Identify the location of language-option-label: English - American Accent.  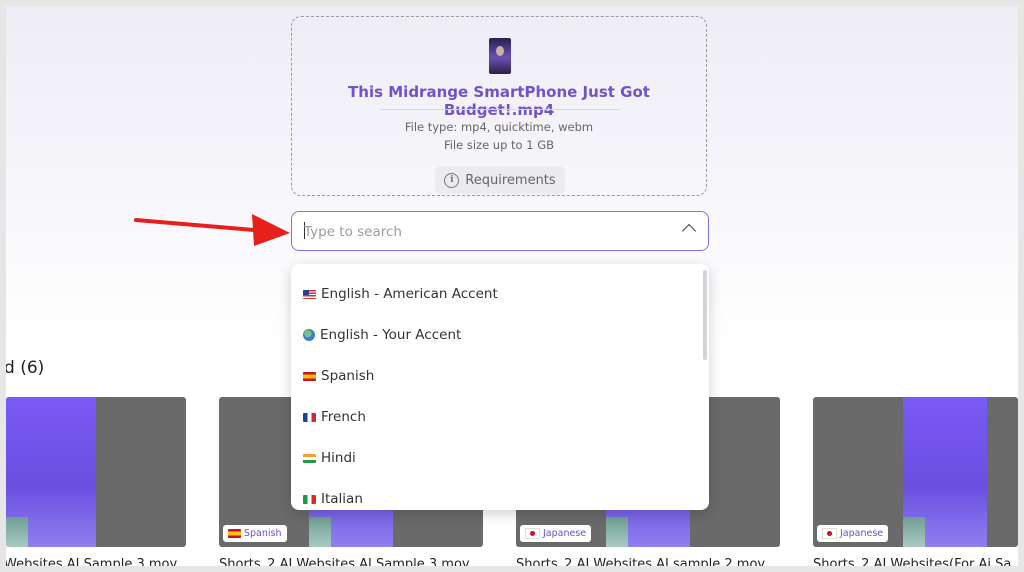
(409, 294).